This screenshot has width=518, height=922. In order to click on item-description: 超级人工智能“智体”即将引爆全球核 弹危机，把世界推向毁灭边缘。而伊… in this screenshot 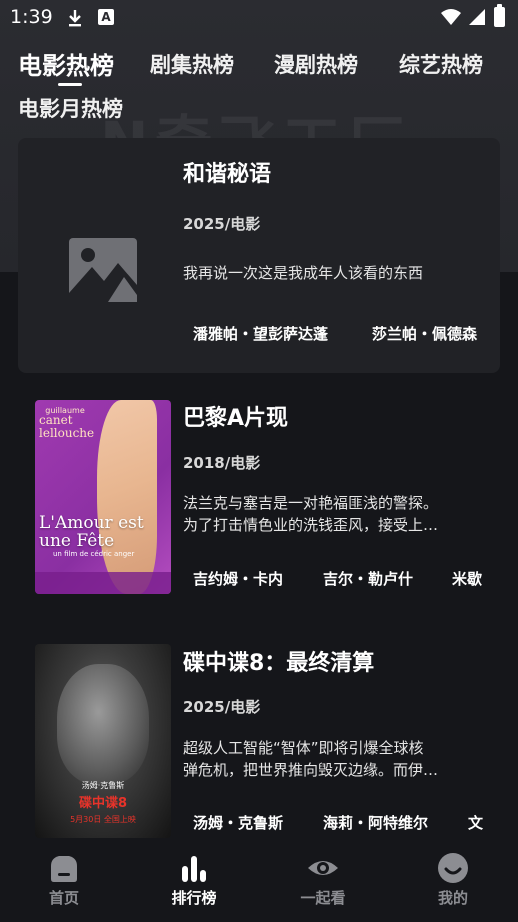, I will do `click(311, 759)`.